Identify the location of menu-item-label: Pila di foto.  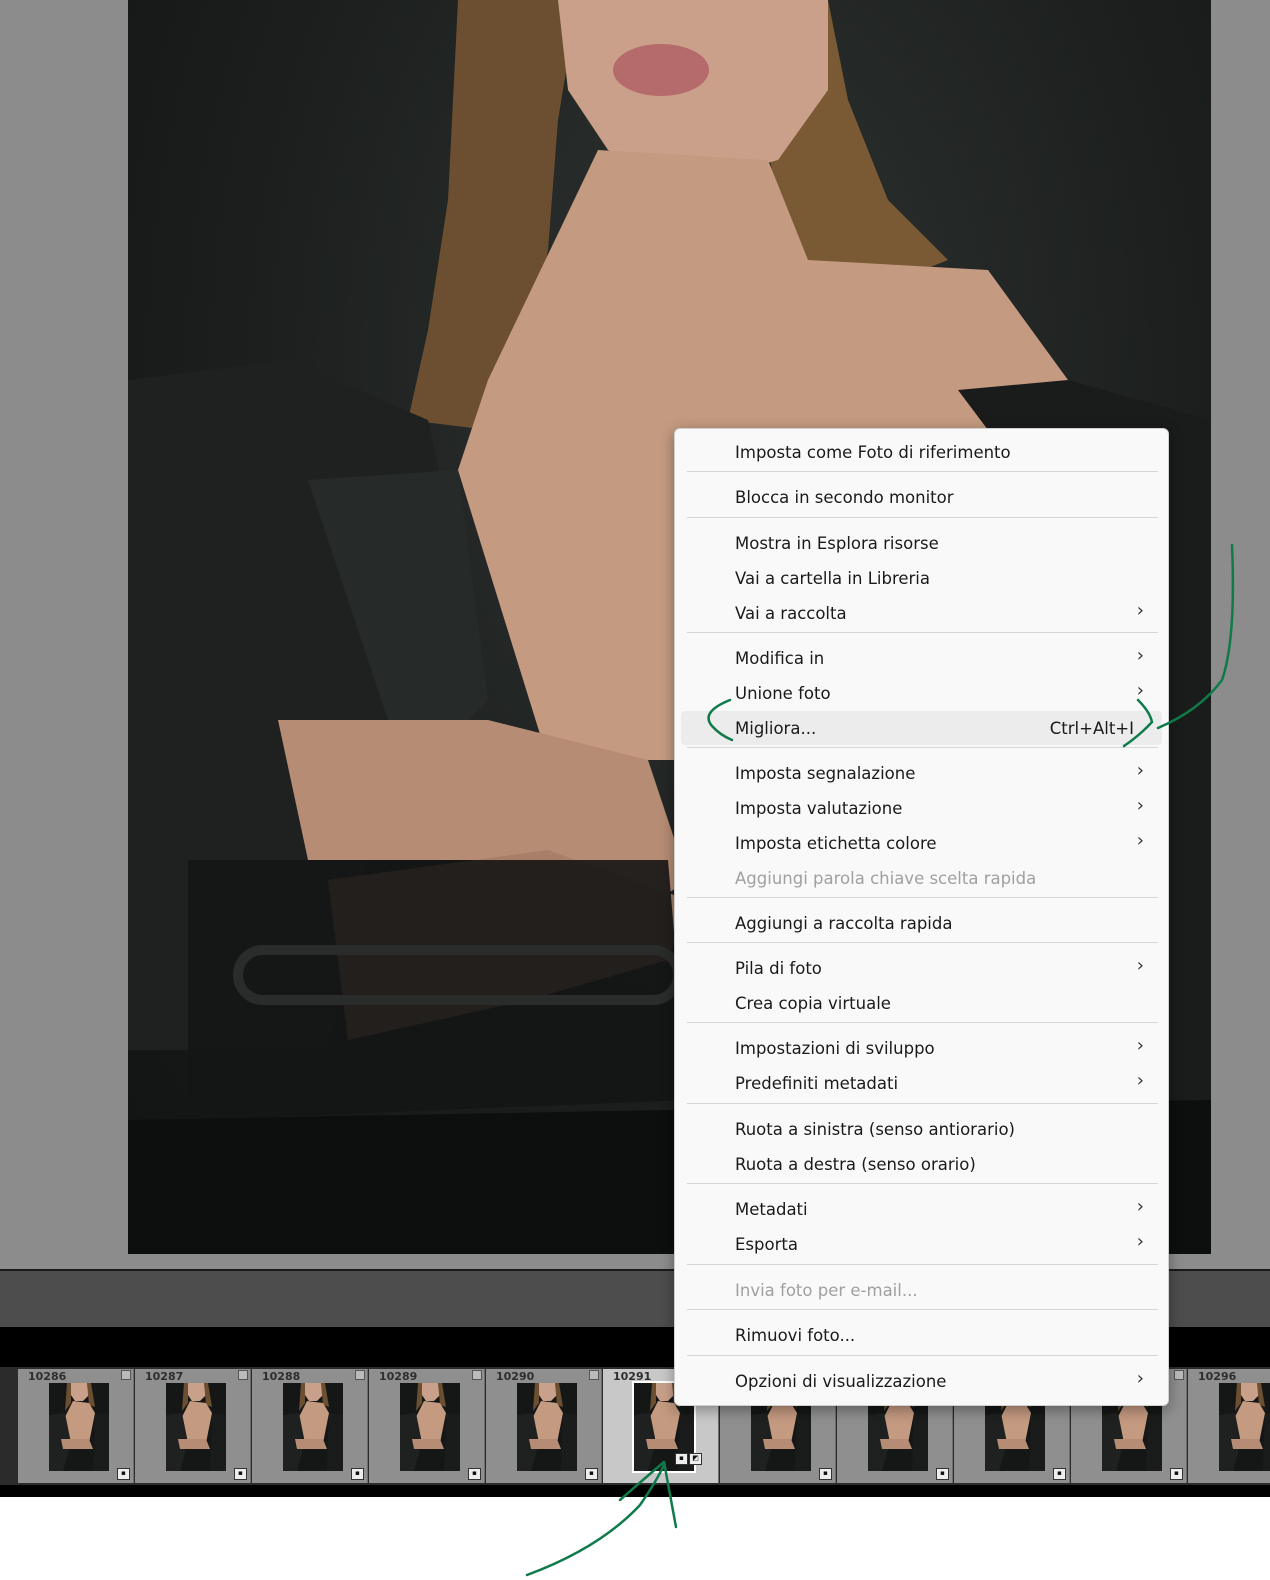
(778, 968).